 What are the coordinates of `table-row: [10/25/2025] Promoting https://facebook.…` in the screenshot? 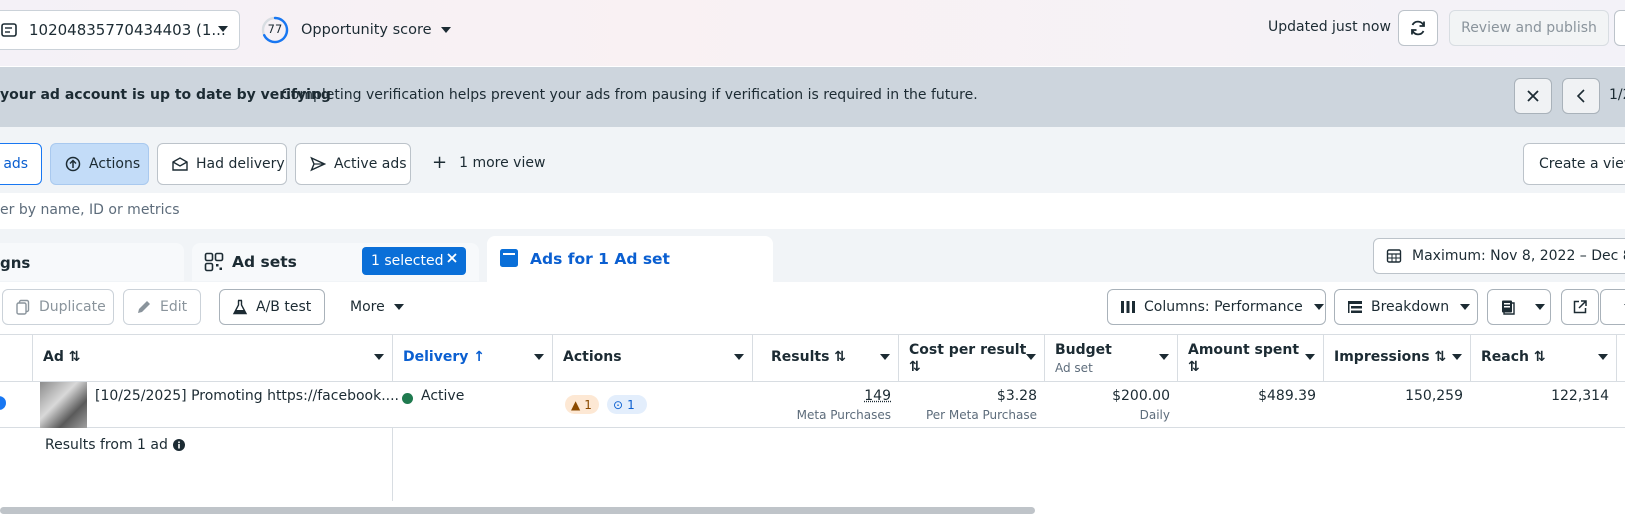 It's located at (812, 405).